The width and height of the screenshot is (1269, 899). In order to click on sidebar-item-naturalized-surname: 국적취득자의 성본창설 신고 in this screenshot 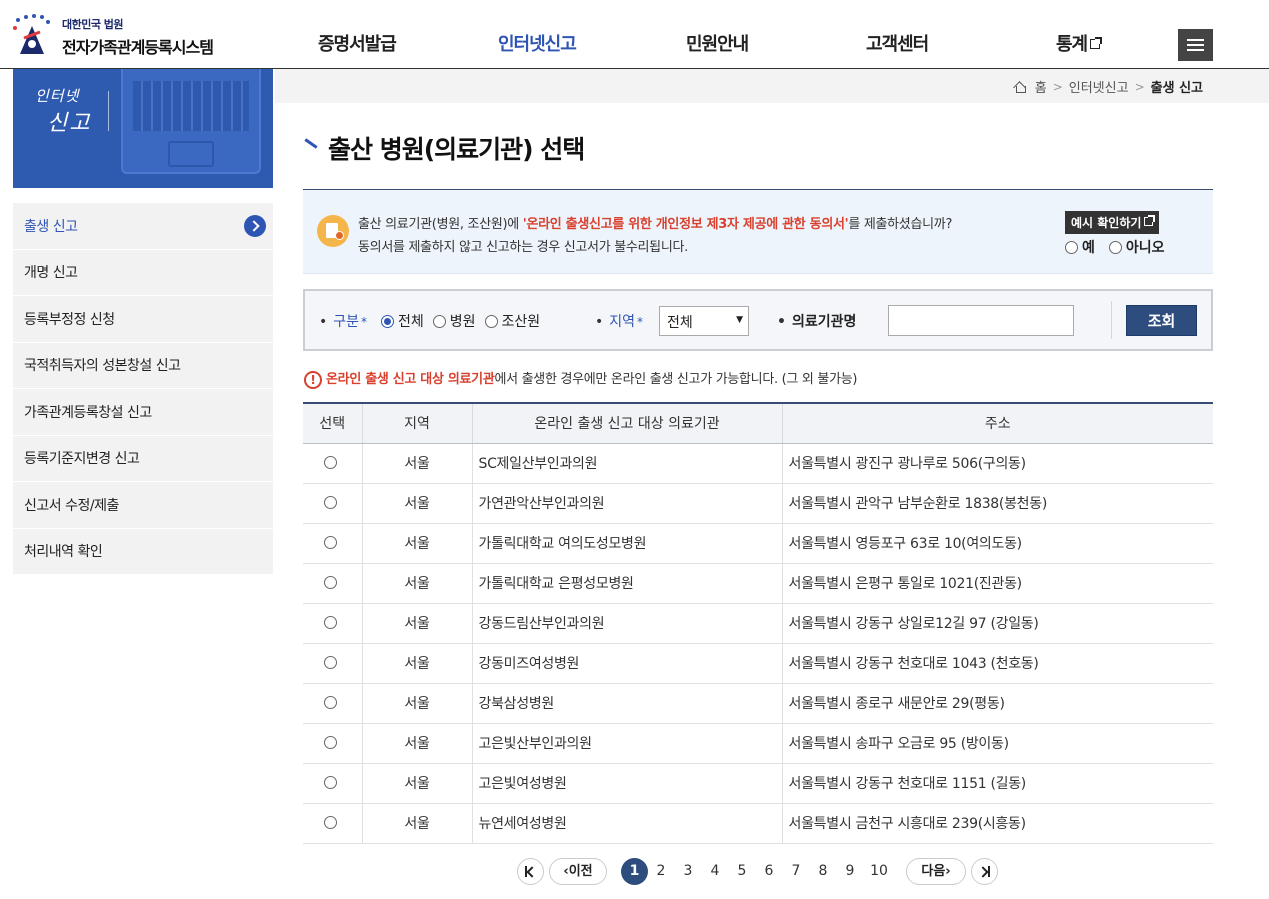, I will do `click(143, 365)`.